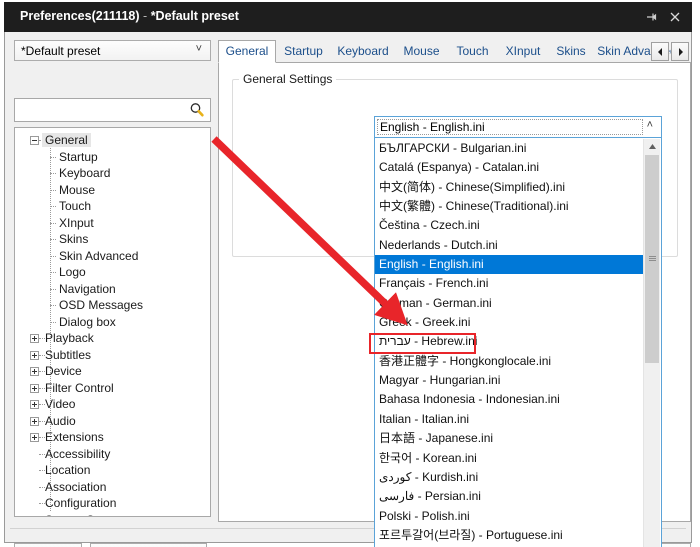 Image resolution: width=700 pixels, height=547 pixels. I want to click on tree-item-filter-control: Filter Control, so click(112, 389).